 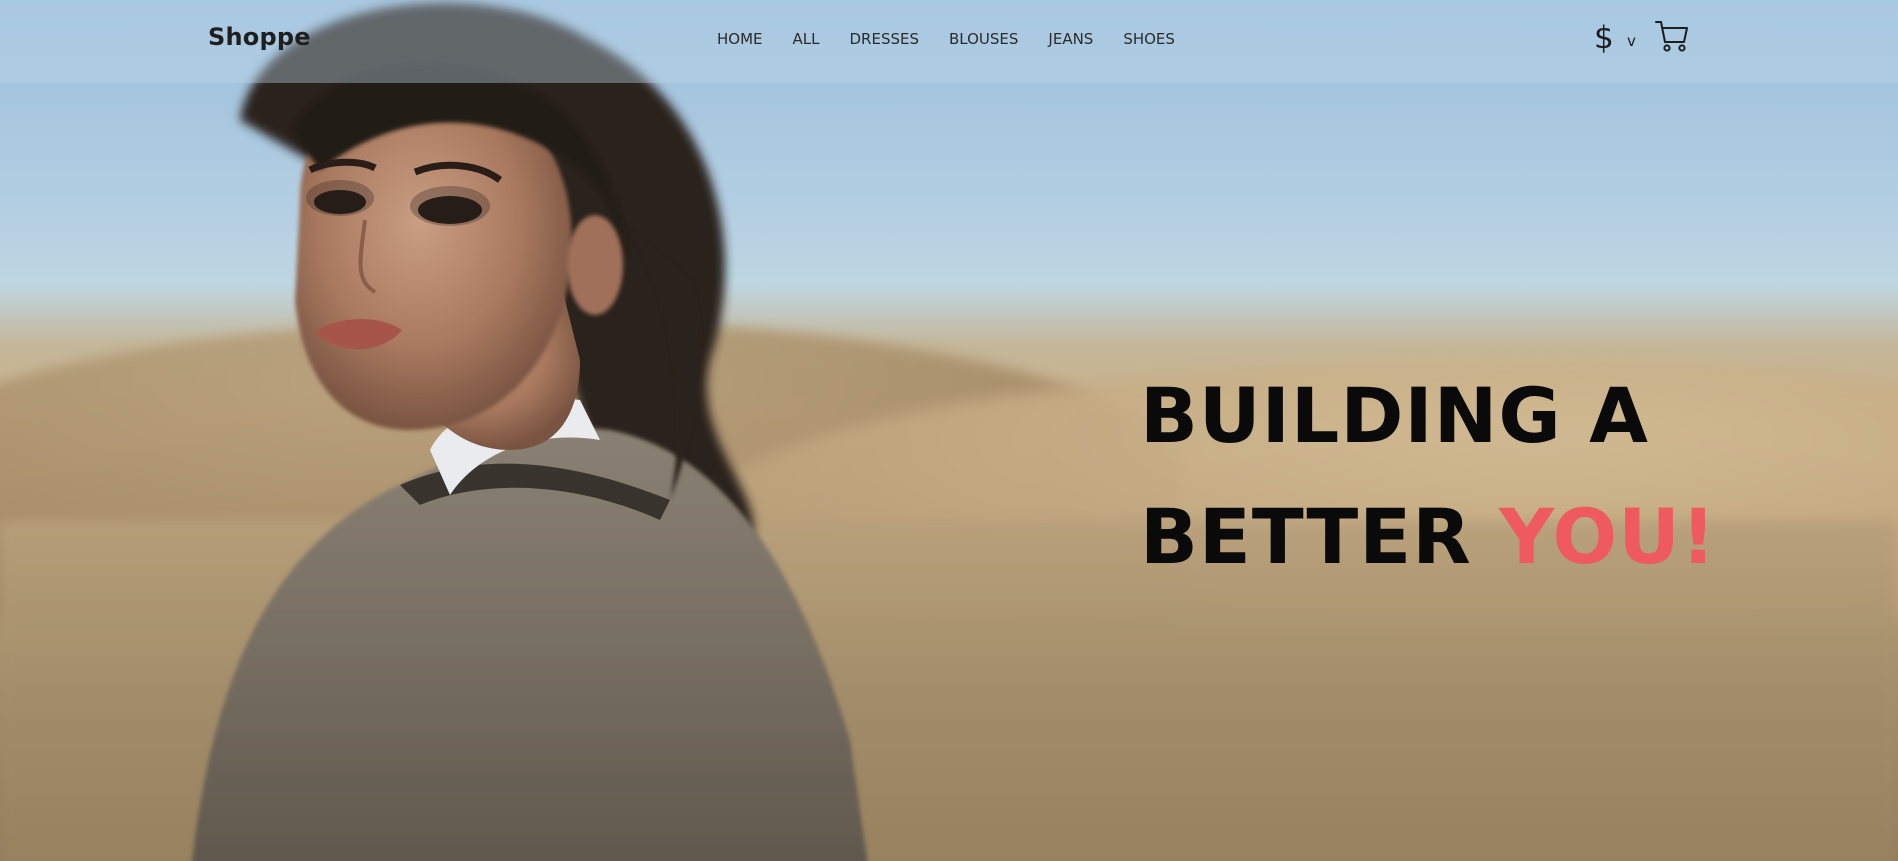 I want to click on nav-home-link: HOME, so click(x=740, y=39).